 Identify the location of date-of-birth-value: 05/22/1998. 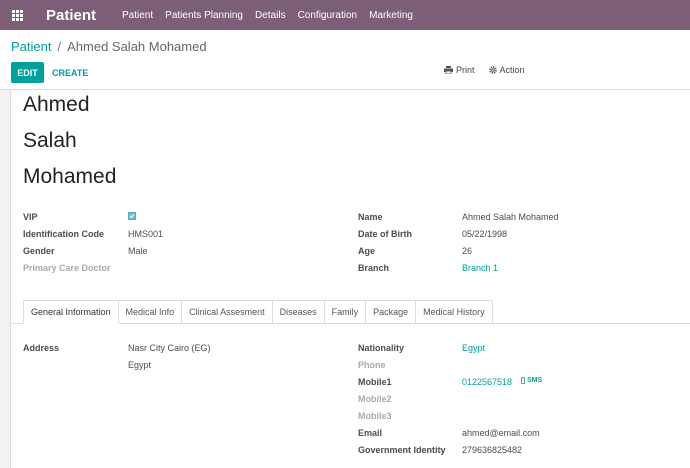
(485, 234).